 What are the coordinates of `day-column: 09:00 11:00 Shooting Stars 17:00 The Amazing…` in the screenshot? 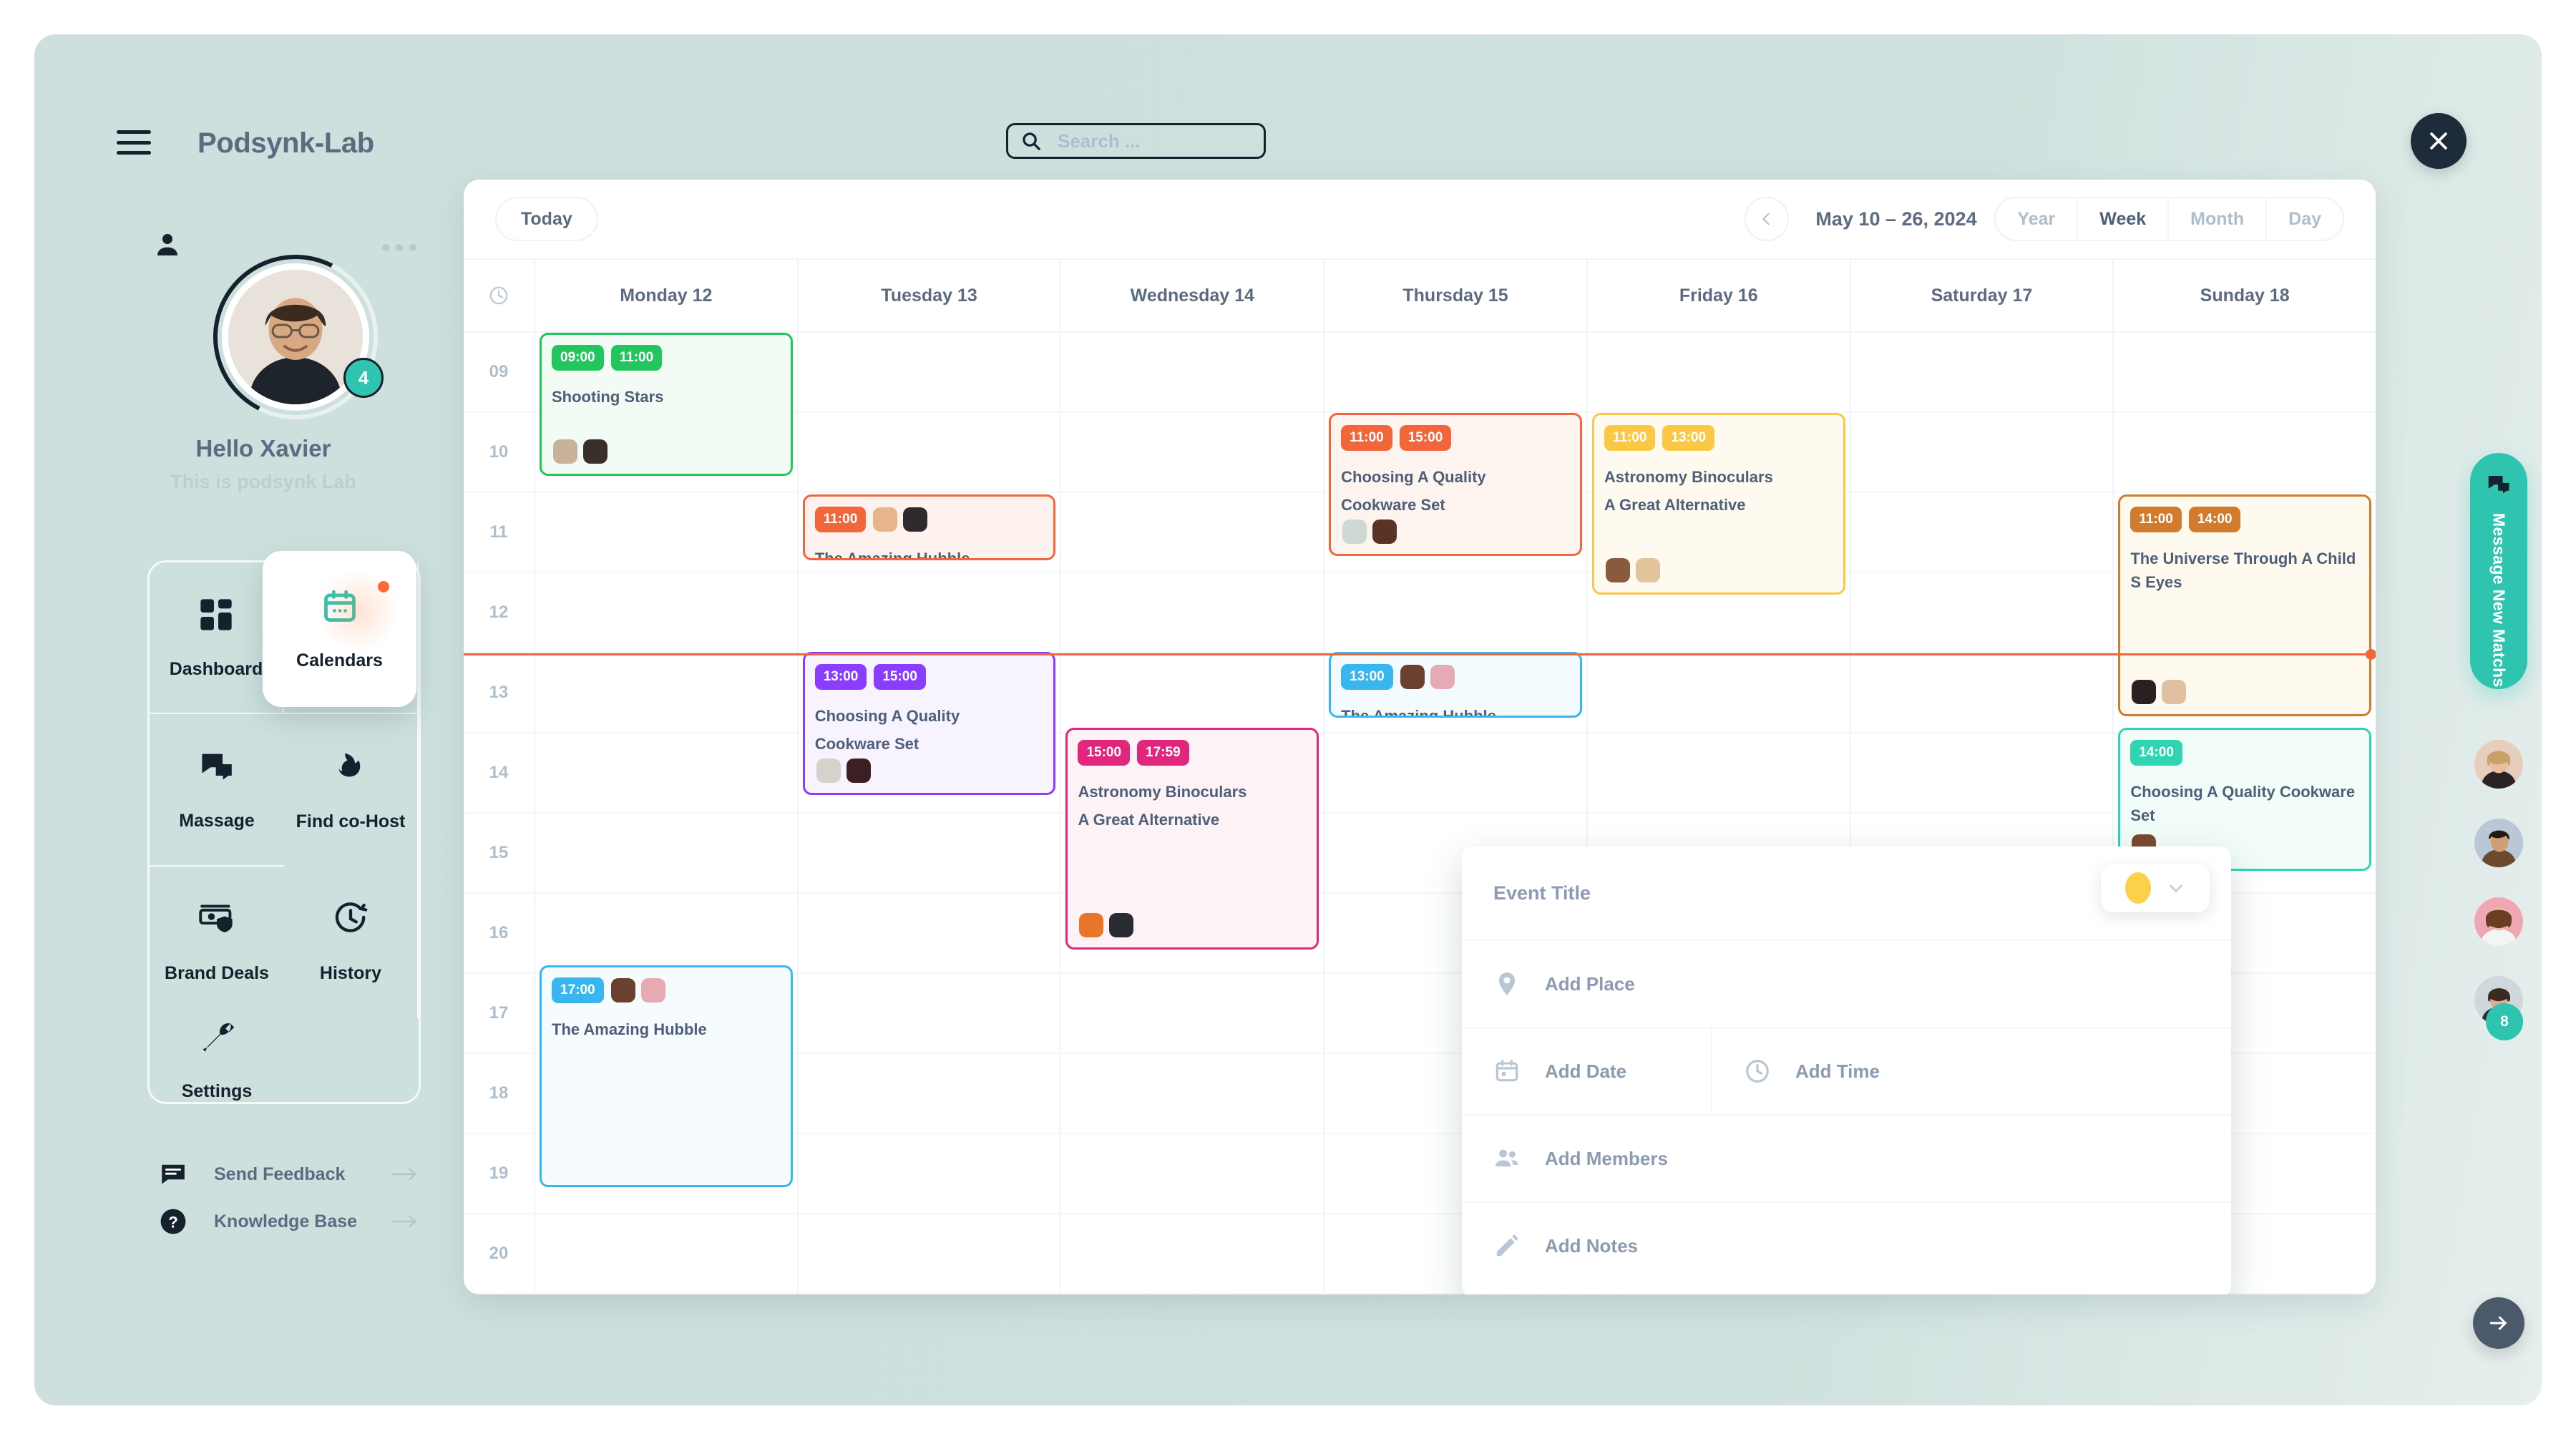 It's located at (667, 813).